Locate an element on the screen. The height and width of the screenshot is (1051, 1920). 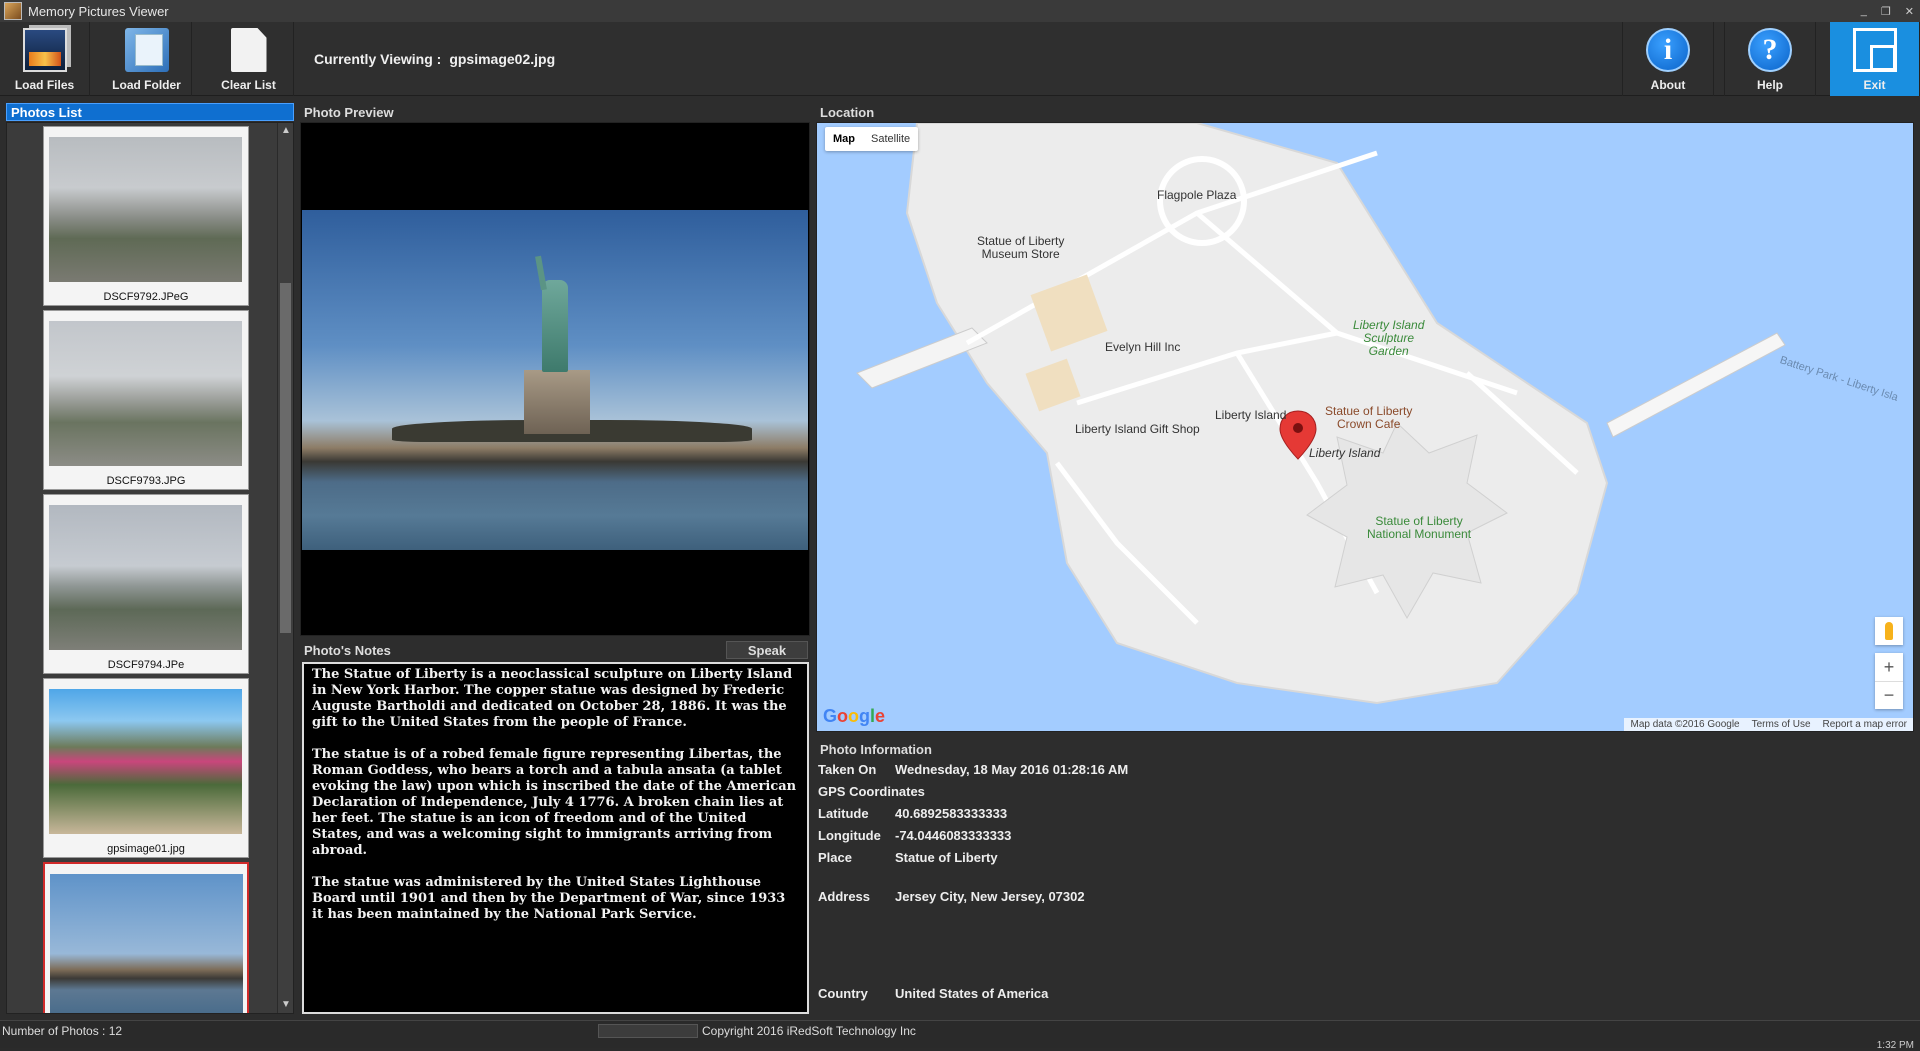
latitude-value: 40.6892583333333 is located at coordinates (951, 813).